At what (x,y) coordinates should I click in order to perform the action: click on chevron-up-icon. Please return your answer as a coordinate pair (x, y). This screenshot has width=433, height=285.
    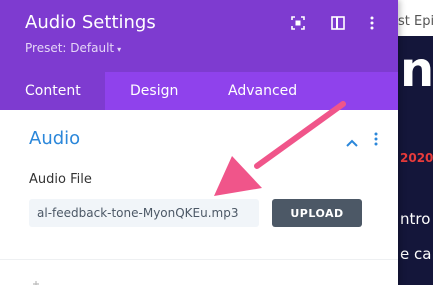
    Looking at the image, I should click on (352, 140).